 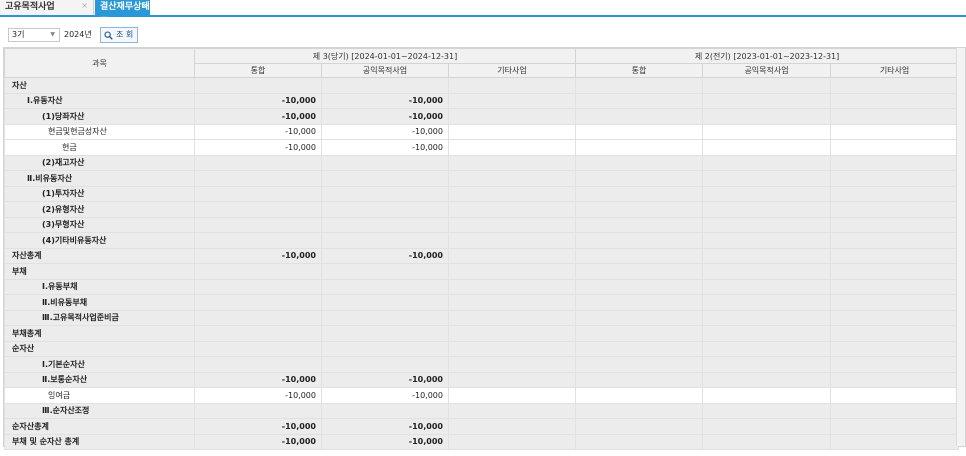 What do you see at coordinates (482, 100) in the screenshot?
I see `table-row: Ⅰ.유동자산 -10,000 -10,000` at bounding box center [482, 100].